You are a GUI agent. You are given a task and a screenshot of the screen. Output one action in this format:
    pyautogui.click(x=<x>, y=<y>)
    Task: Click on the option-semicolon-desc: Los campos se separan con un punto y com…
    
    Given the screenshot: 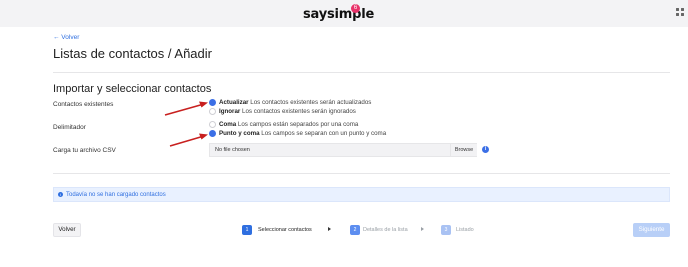 What is the action you would take?
    pyautogui.click(x=323, y=133)
    